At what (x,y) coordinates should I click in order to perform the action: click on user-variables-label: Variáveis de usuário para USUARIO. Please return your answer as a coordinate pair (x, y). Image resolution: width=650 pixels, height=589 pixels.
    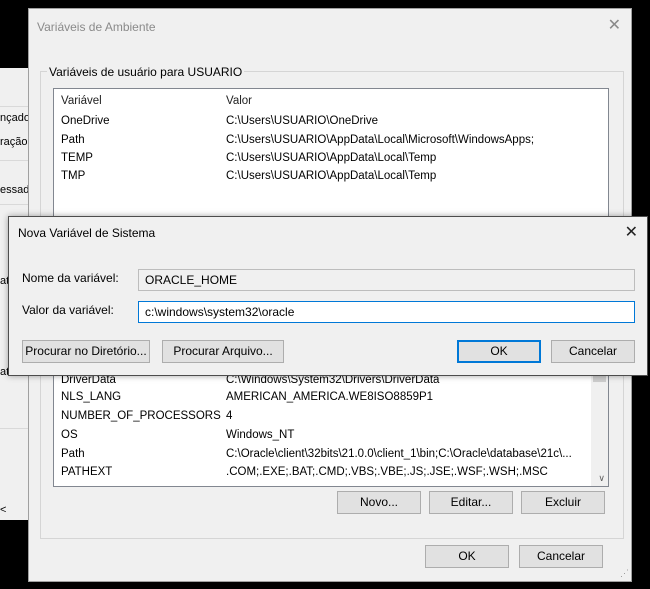
    Looking at the image, I should click on (146, 72).